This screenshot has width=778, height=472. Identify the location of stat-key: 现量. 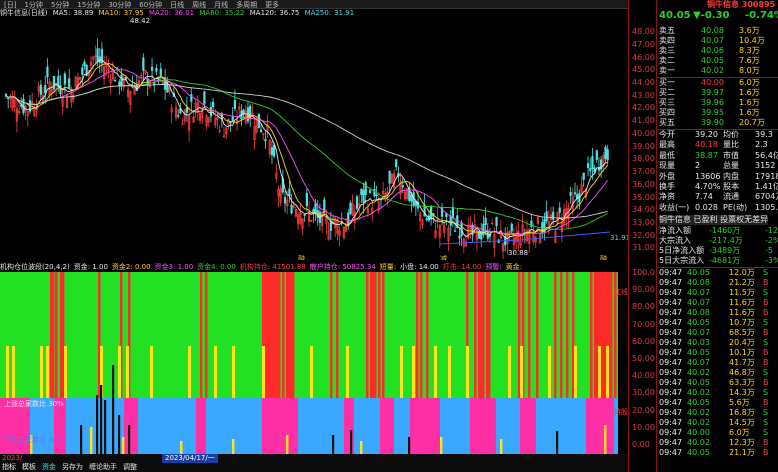
(667, 166).